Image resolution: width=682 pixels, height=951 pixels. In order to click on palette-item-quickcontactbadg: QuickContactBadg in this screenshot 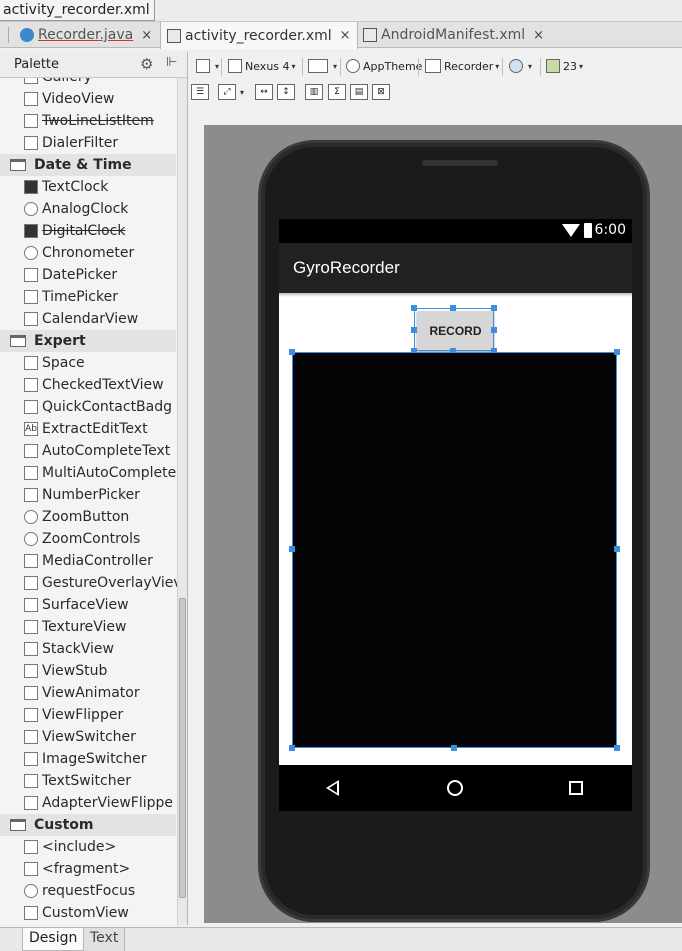, I will do `click(88, 407)`.